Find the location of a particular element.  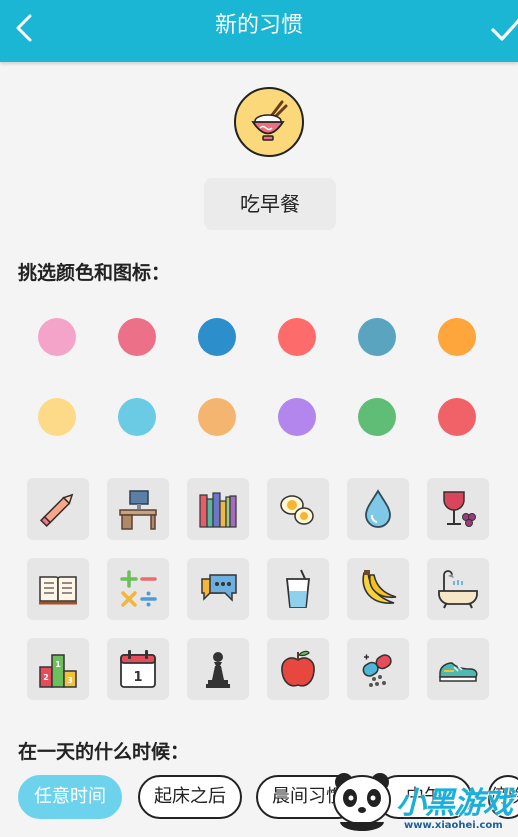

time-of-day-section-title: 在一天的什么时候： is located at coordinates (104, 752).